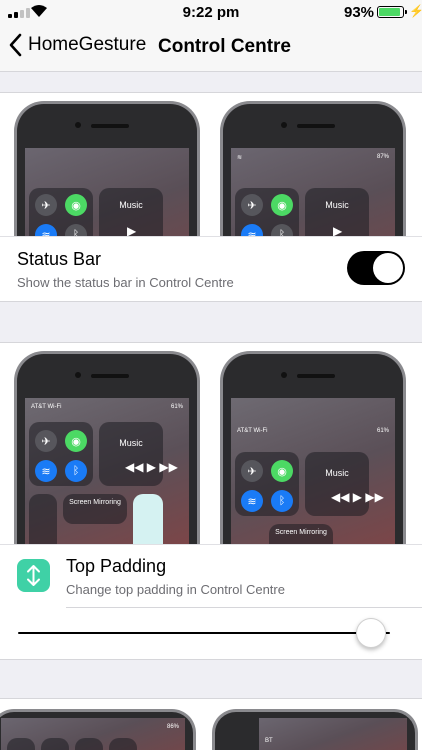 The image size is (422, 750). What do you see at coordinates (204, 633) in the screenshot?
I see `top-padding-slider` at bounding box center [204, 633].